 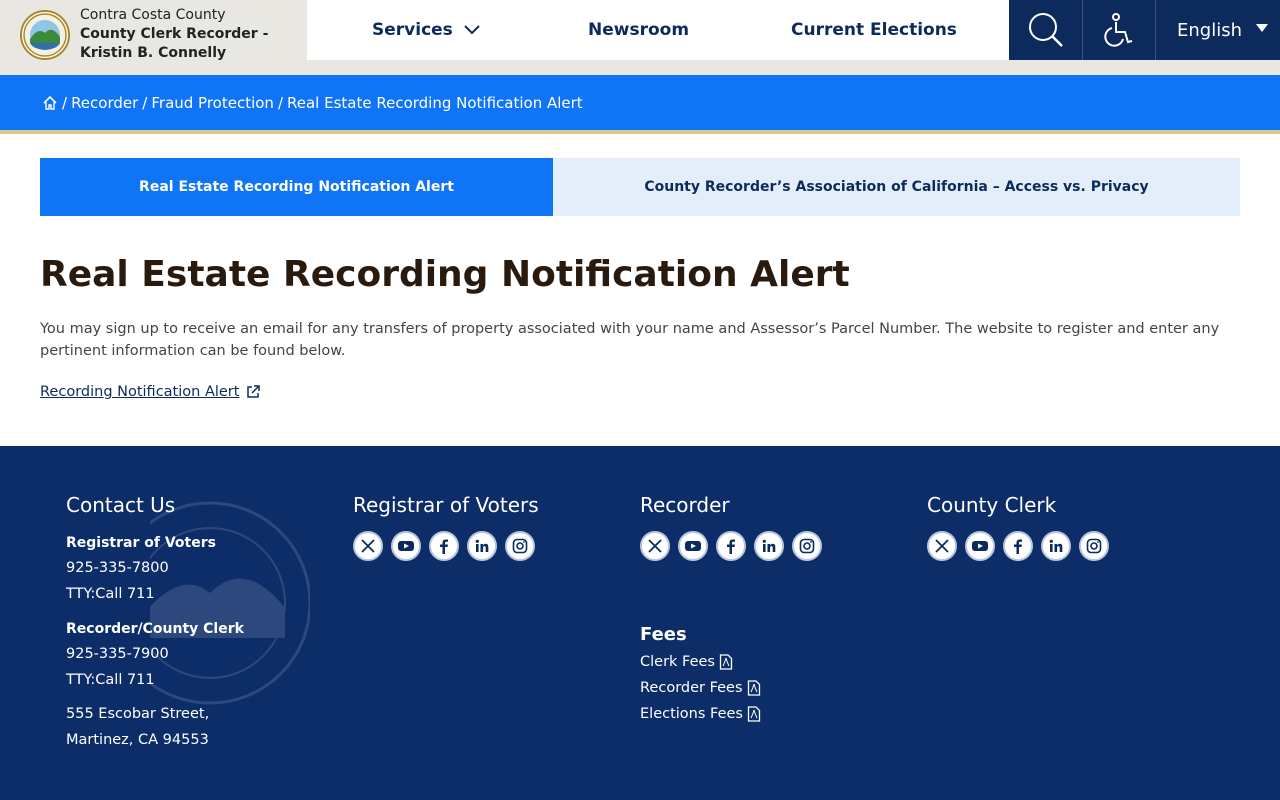 I want to click on recorder-phone: 925-335-7900, so click(x=155, y=654).